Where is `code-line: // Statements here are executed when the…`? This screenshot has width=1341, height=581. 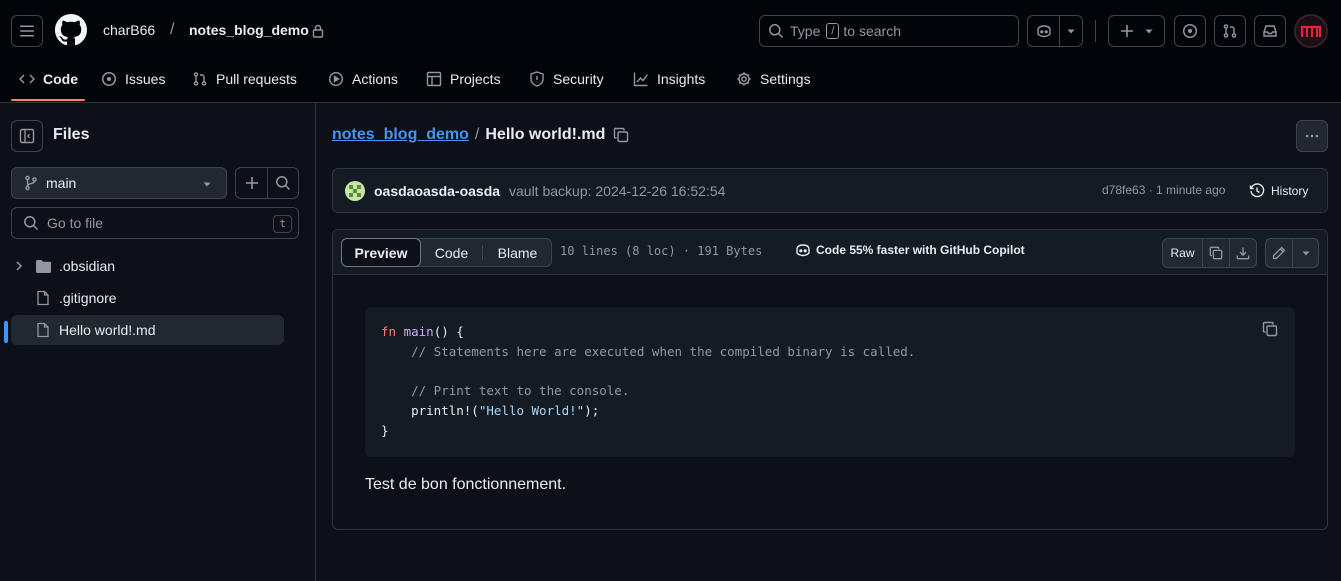 code-line: // Statements here are executed when the… is located at coordinates (648, 352).